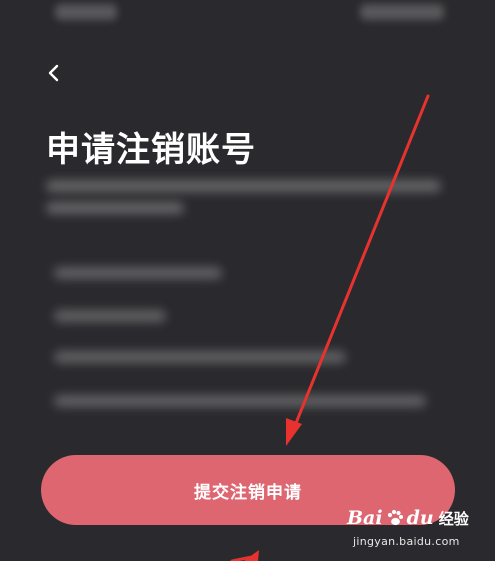 This screenshot has width=495, height=561. I want to click on watermark-brand-right: du, so click(420, 518).